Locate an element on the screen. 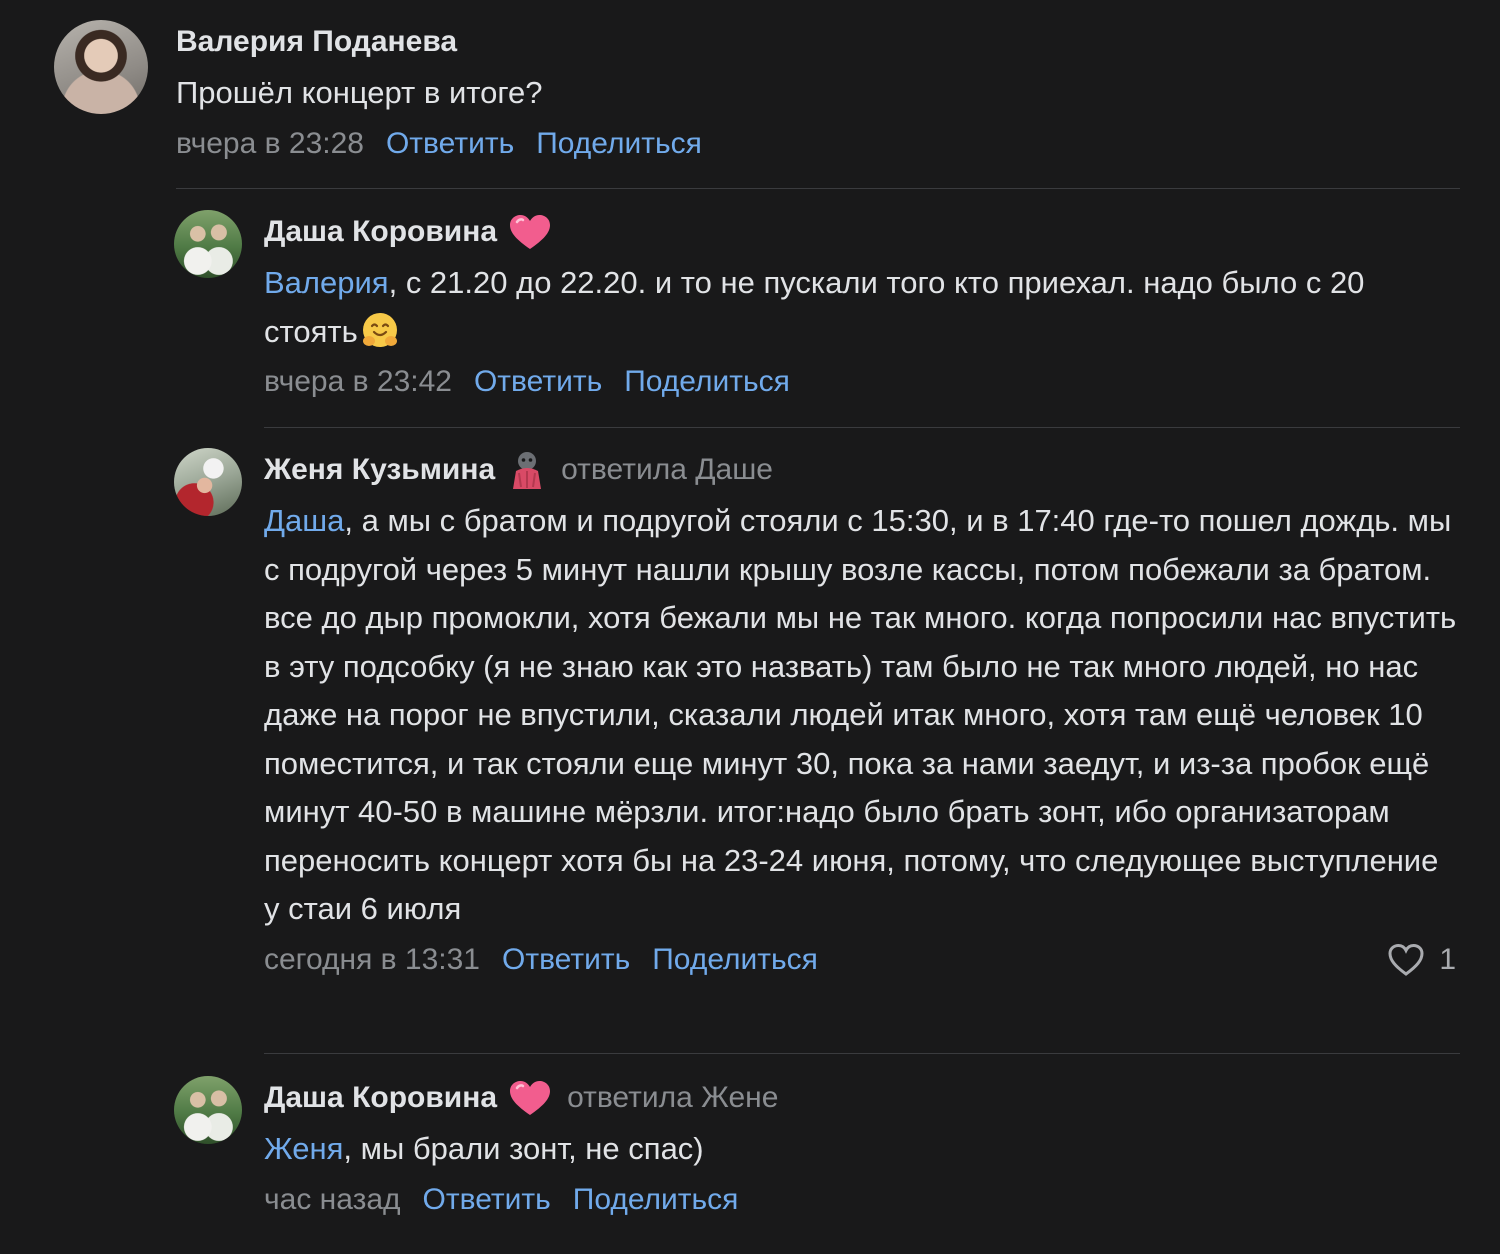 The height and width of the screenshot is (1254, 1500). comment-text: Прошёл концерт в итоге? is located at coordinates (818, 93).